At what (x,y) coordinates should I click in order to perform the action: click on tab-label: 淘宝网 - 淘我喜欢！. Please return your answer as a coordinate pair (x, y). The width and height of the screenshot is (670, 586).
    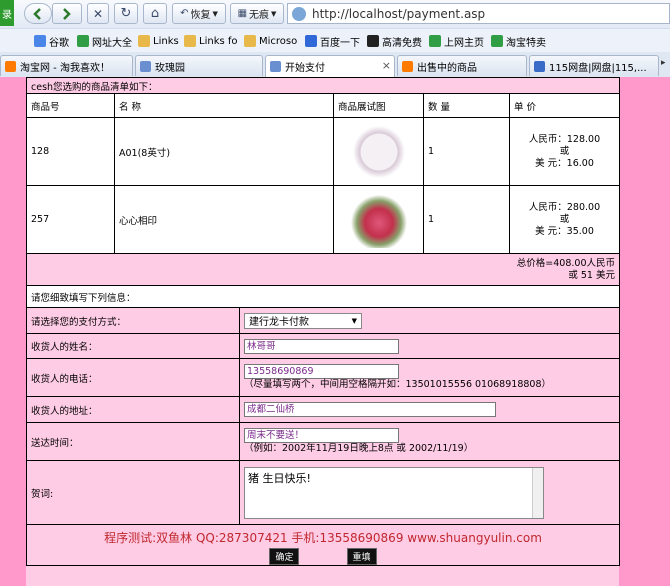
    Looking at the image, I should click on (65, 68).